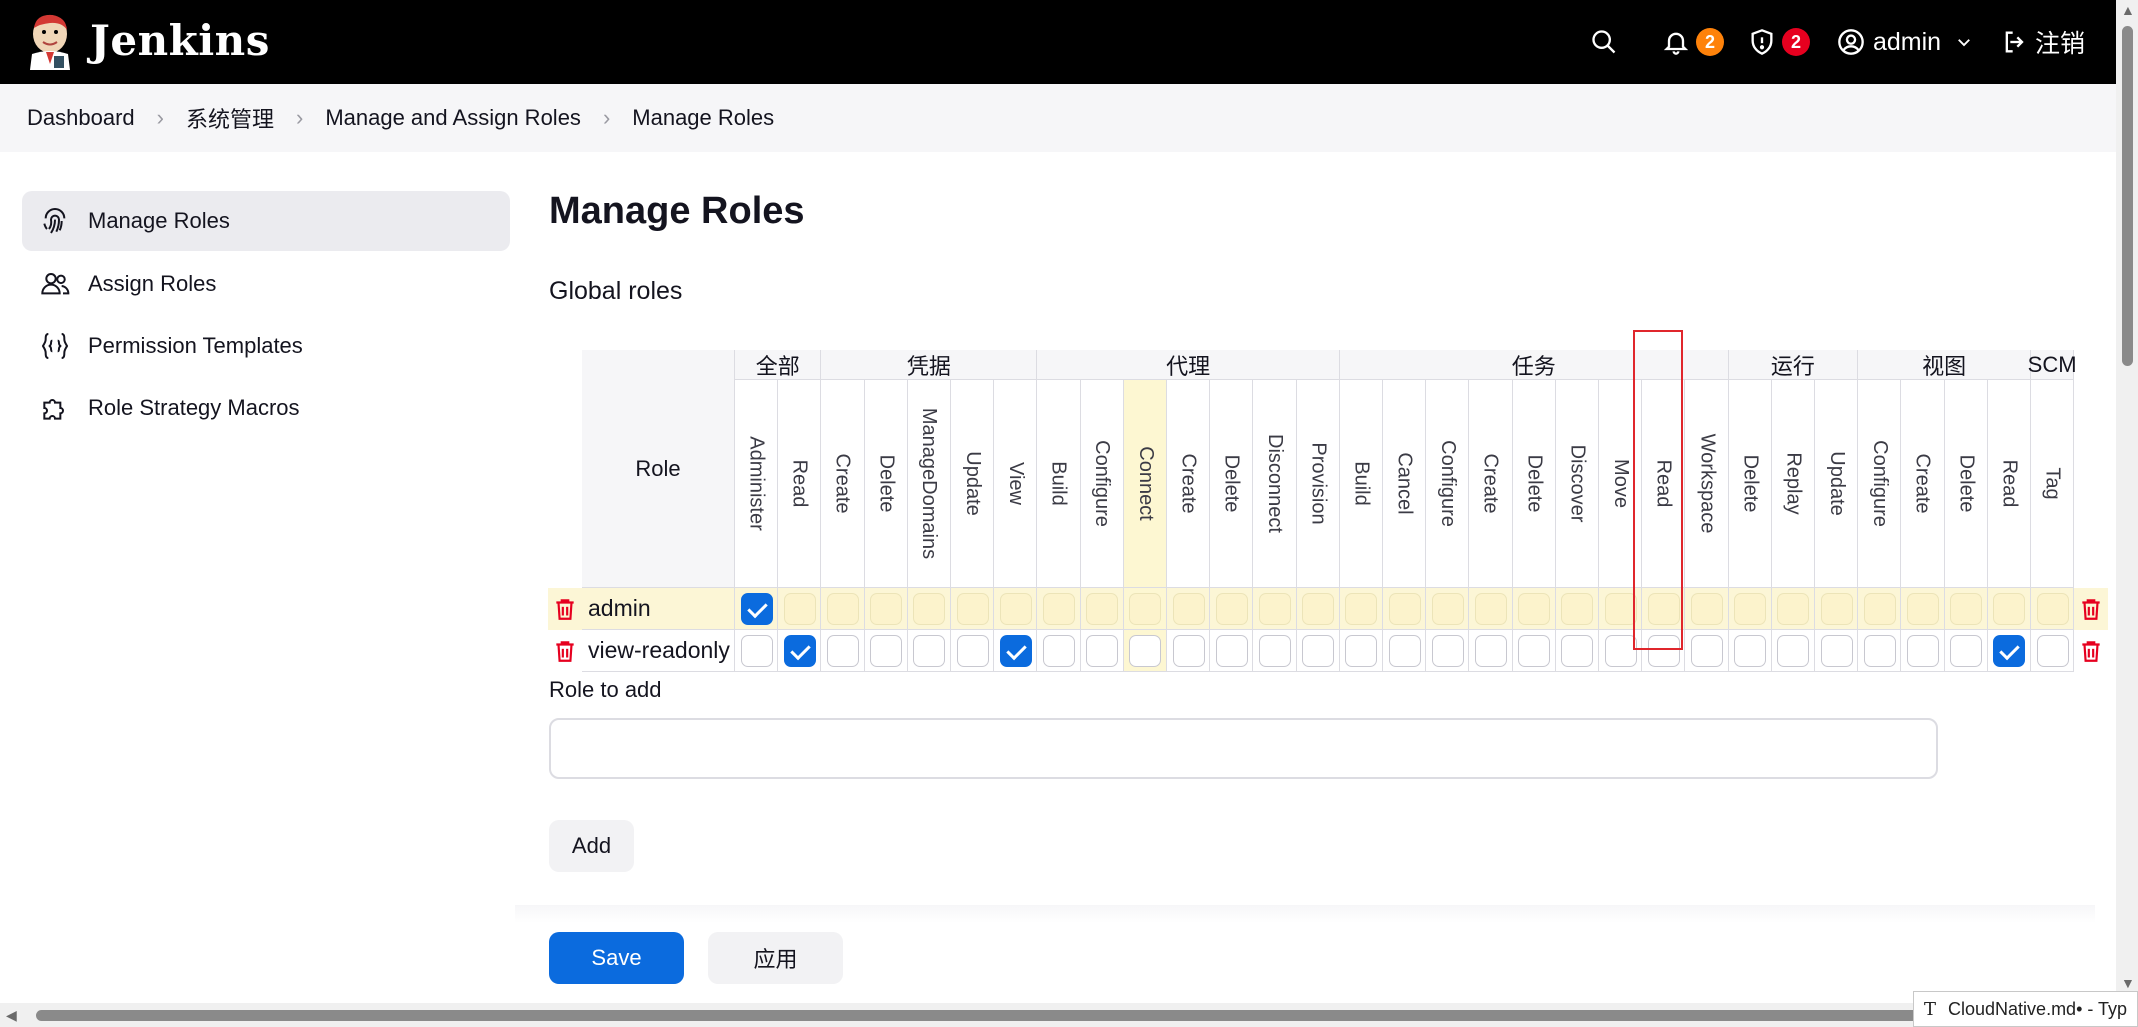 The image size is (2138, 1027). What do you see at coordinates (180, 40) in the screenshot?
I see `brand-name: Jenkins` at bounding box center [180, 40].